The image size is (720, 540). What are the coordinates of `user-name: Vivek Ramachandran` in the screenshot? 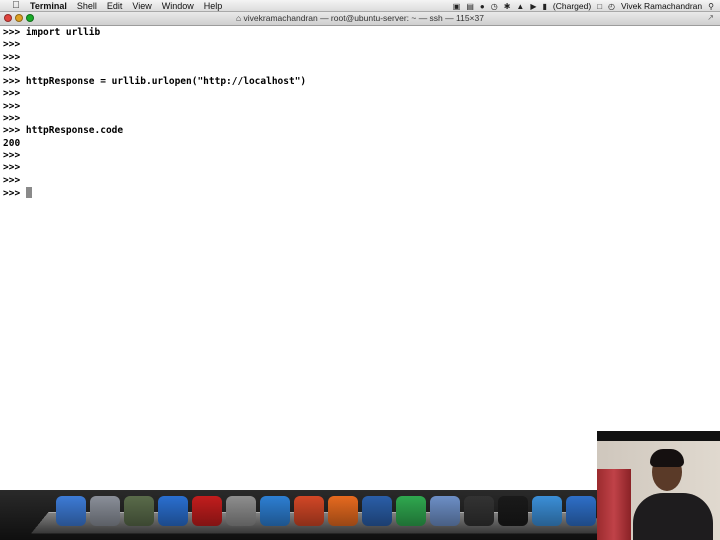 It's located at (661, 6).